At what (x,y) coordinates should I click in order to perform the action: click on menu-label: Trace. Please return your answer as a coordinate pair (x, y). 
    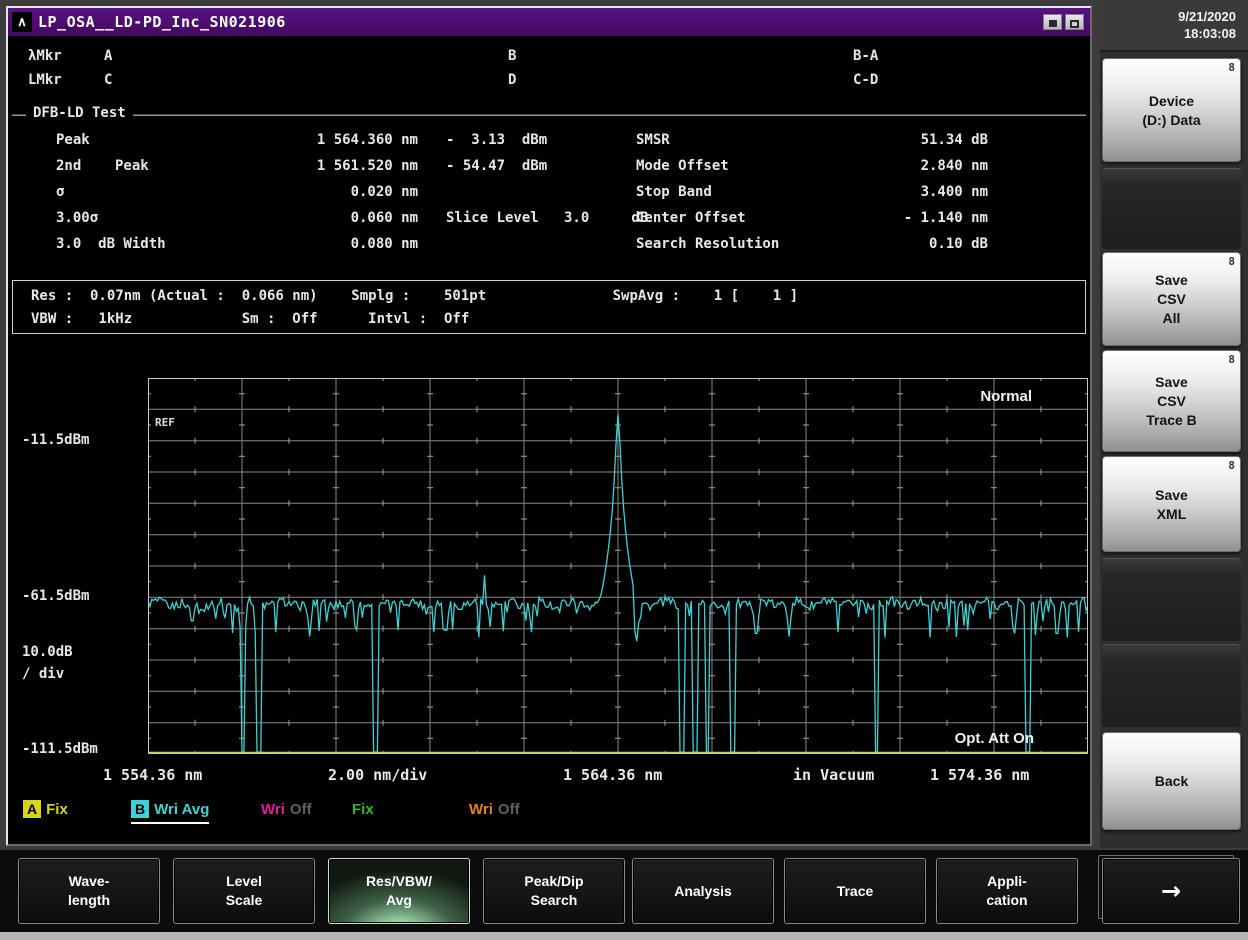
    Looking at the image, I should click on (855, 890).